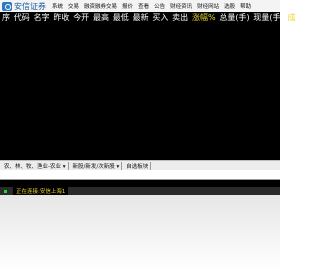  I want to click on sector-tab-new-stocks: 新股/新发/次新股 ▾, so click(97, 165).